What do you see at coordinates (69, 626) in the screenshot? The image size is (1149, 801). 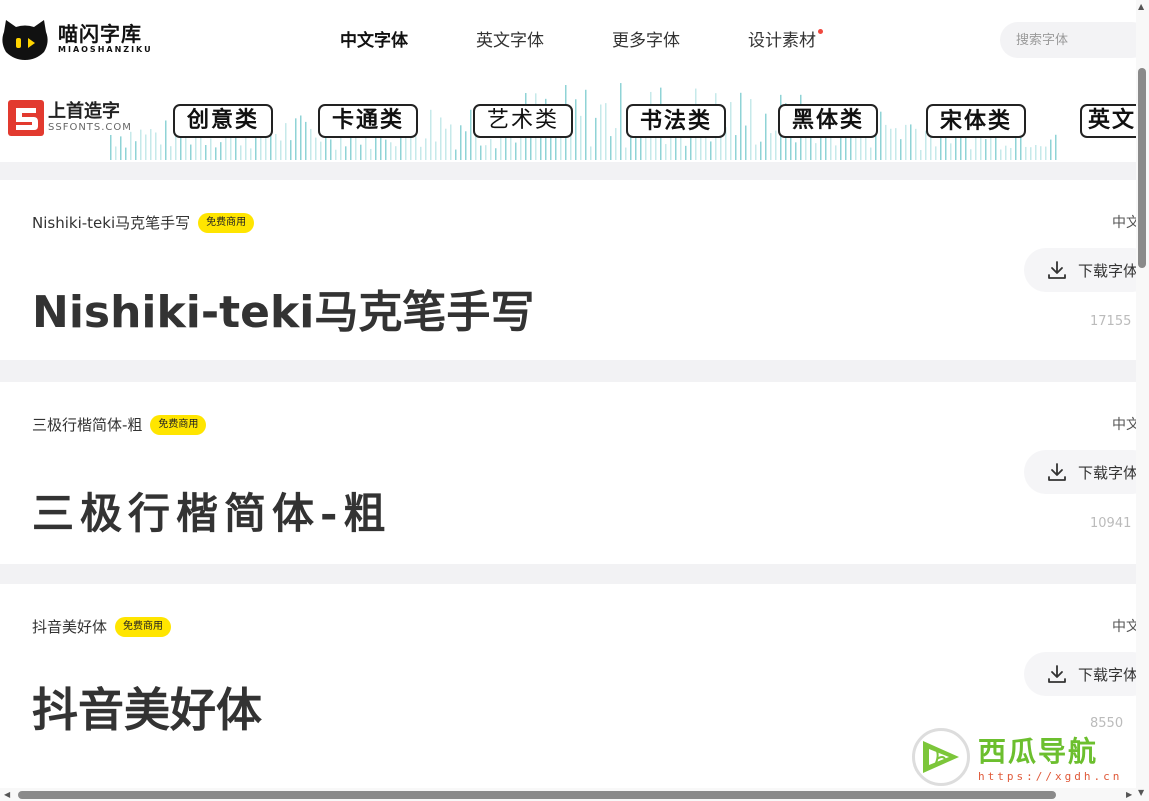 I see `font-name: 抖音美好体` at bounding box center [69, 626].